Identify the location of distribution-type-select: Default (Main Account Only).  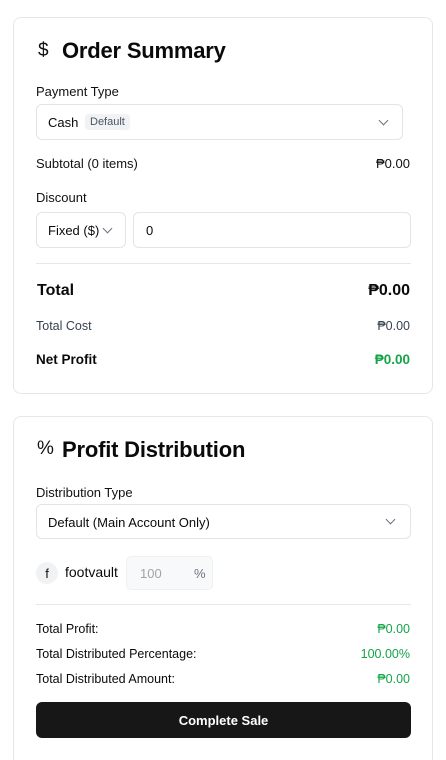
(223, 521).